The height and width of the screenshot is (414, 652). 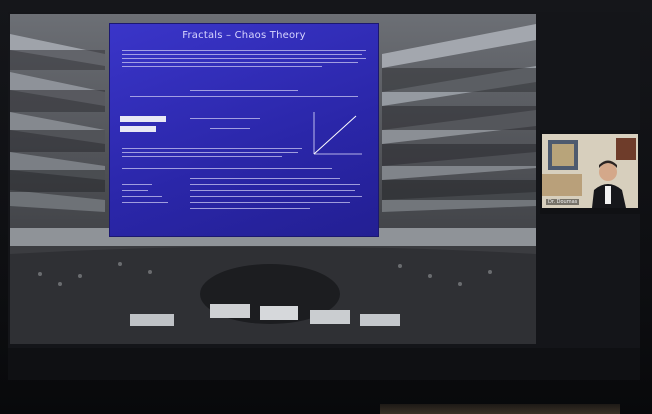 I want to click on desk-reflection, so click(x=500, y=409).